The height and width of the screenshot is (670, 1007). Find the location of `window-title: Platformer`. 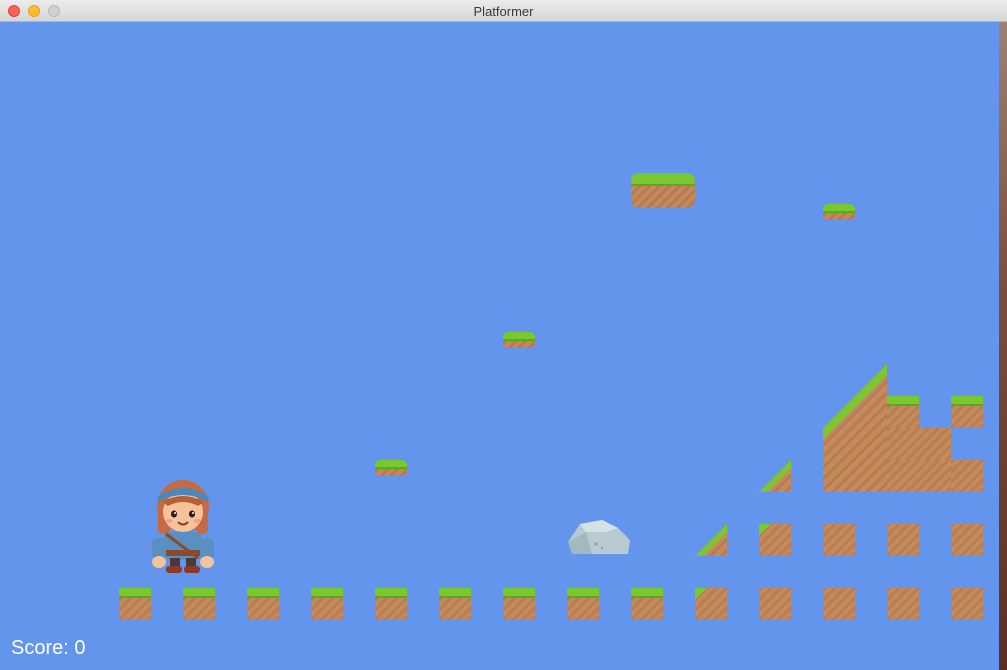

window-title: Platformer is located at coordinates (503, 11).